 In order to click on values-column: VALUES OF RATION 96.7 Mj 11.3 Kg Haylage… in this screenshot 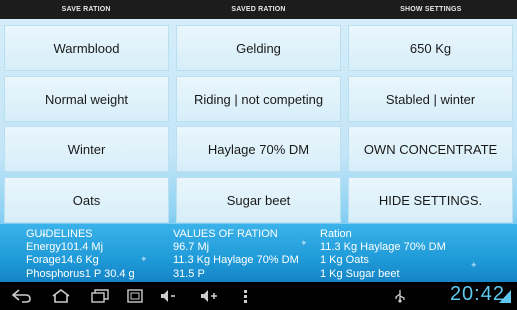, I will do `click(236, 254)`.